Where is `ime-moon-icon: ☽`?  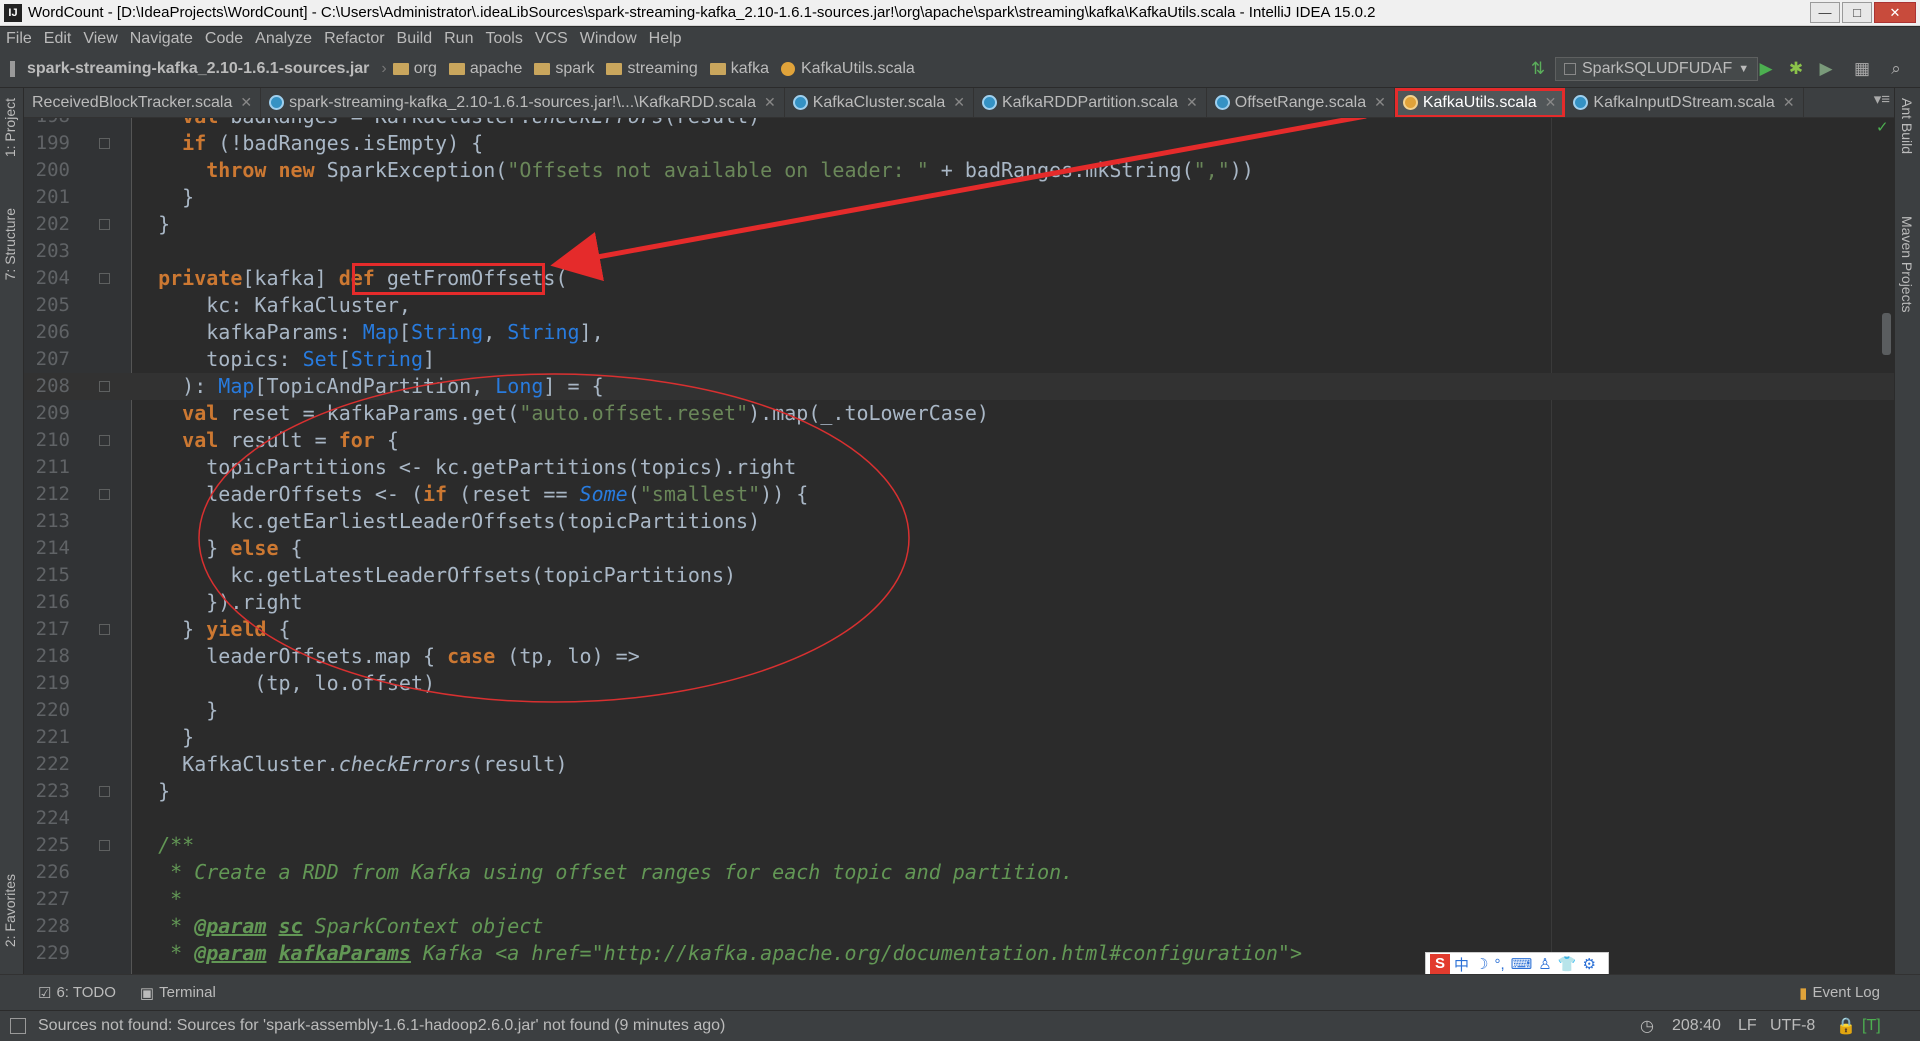 ime-moon-icon: ☽ is located at coordinates (1481, 964).